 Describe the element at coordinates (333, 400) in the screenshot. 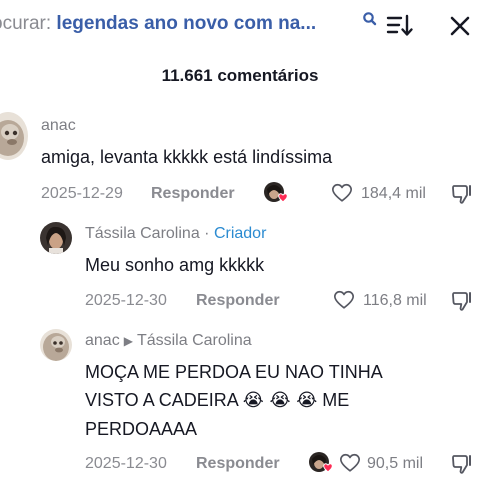

I see `comment-text-segment: ME` at that location.